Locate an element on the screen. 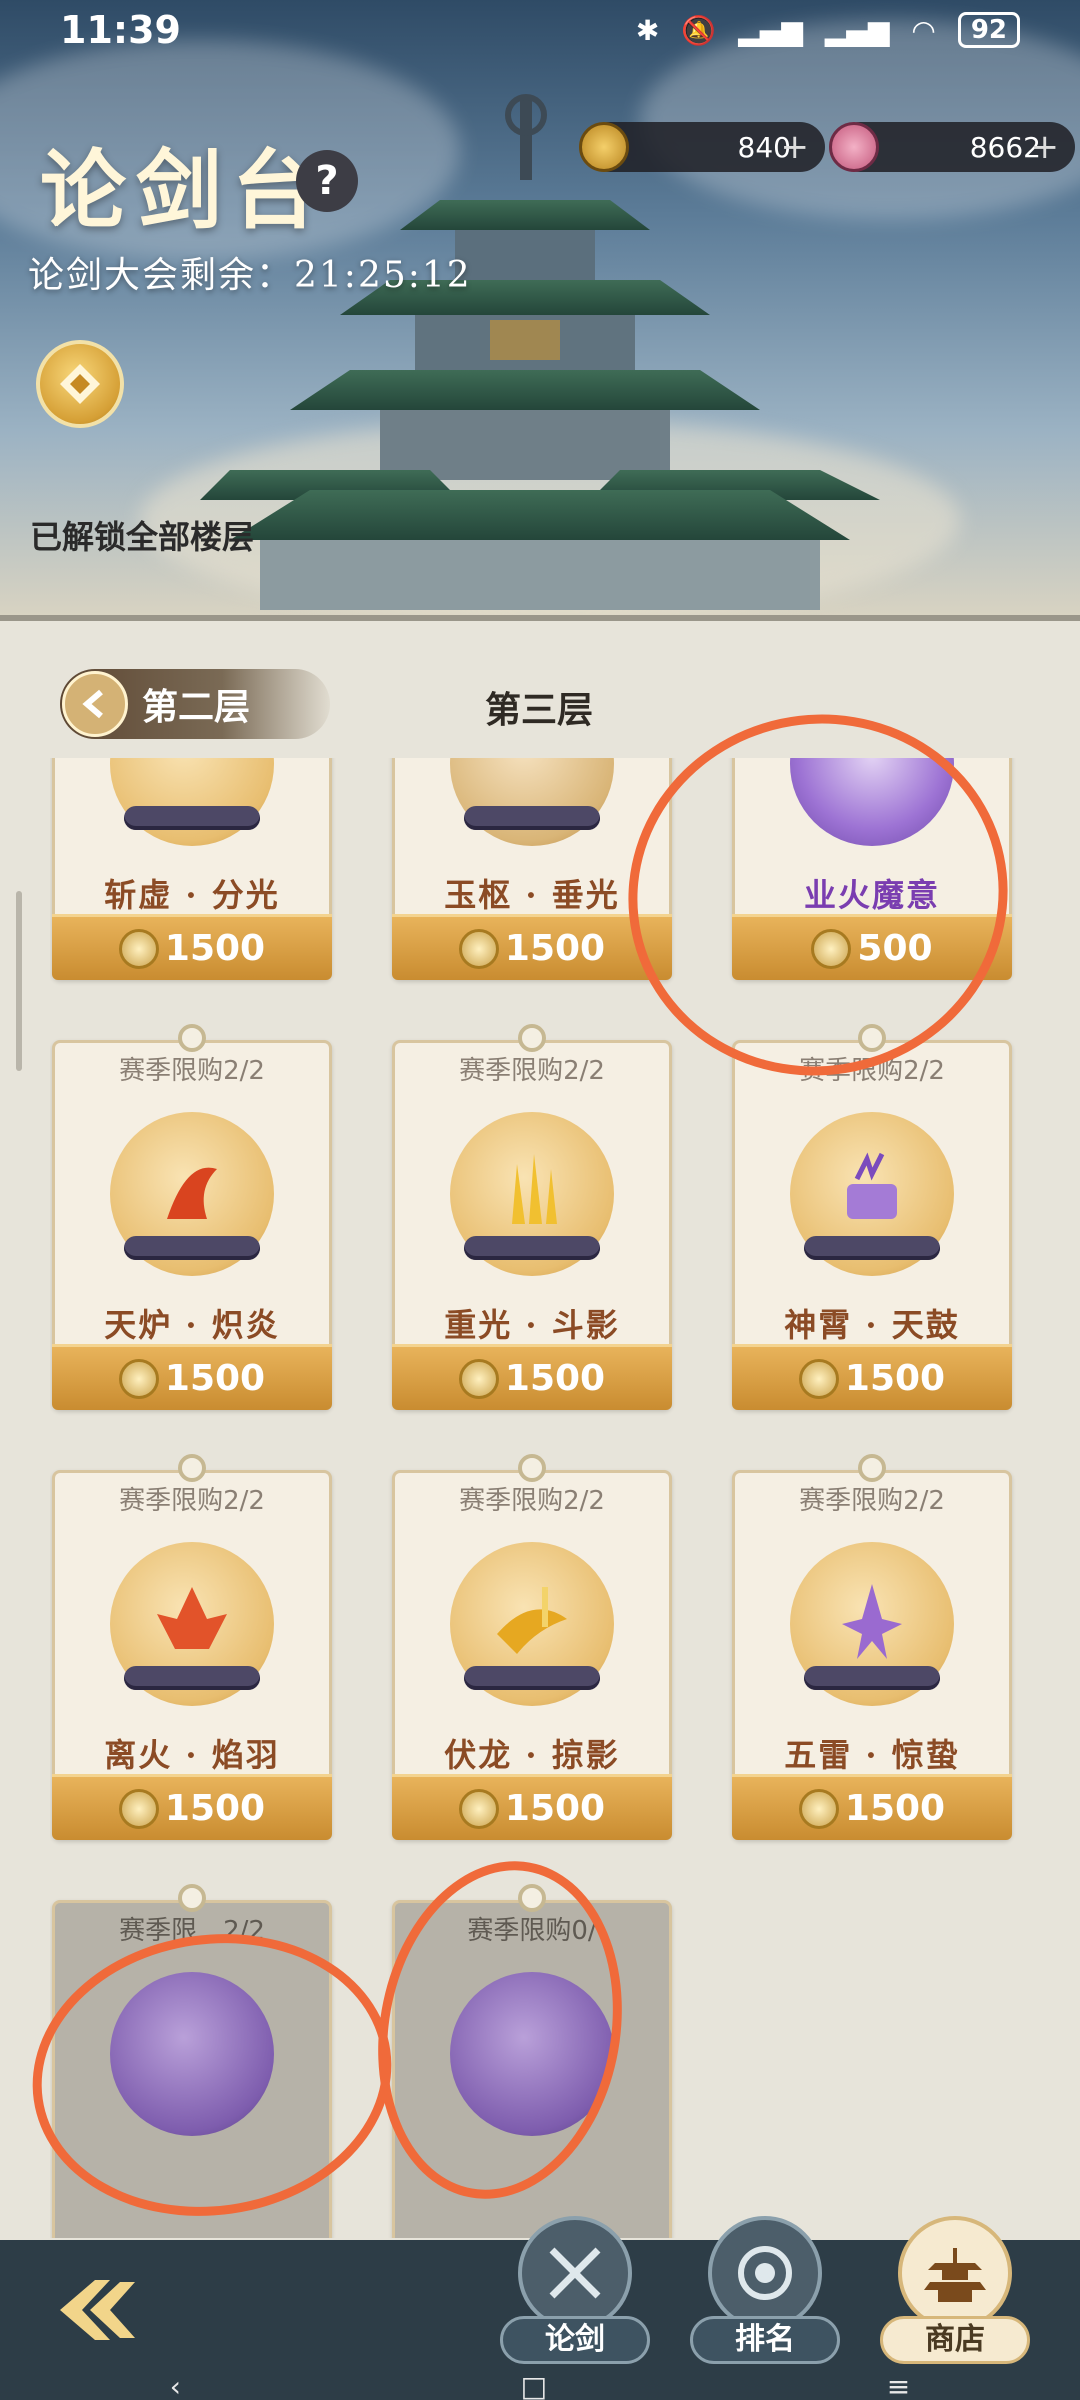 The width and height of the screenshot is (1080, 2400). countdown-text: 论剑大会剩余：21:25:12 is located at coordinates (250, 275).